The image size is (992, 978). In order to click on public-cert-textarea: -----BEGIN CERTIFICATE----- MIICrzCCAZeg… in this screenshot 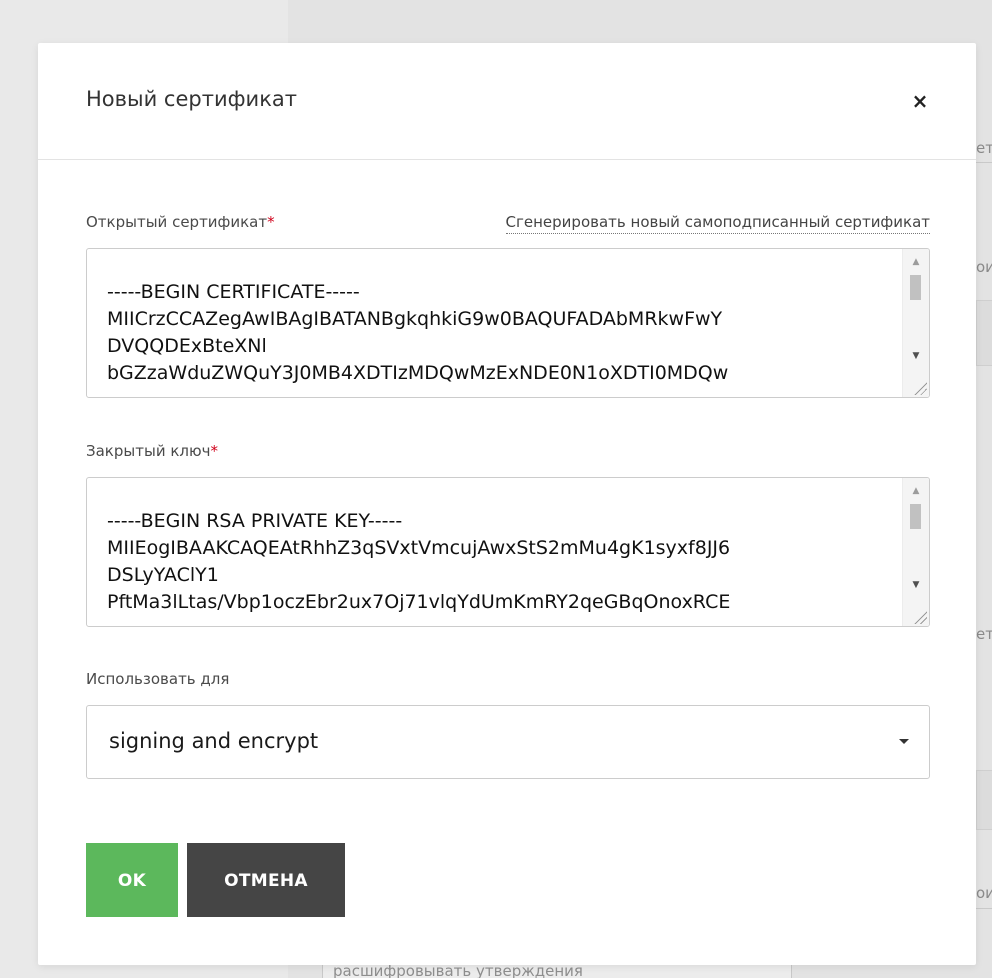, I will do `click(508, 323)`.